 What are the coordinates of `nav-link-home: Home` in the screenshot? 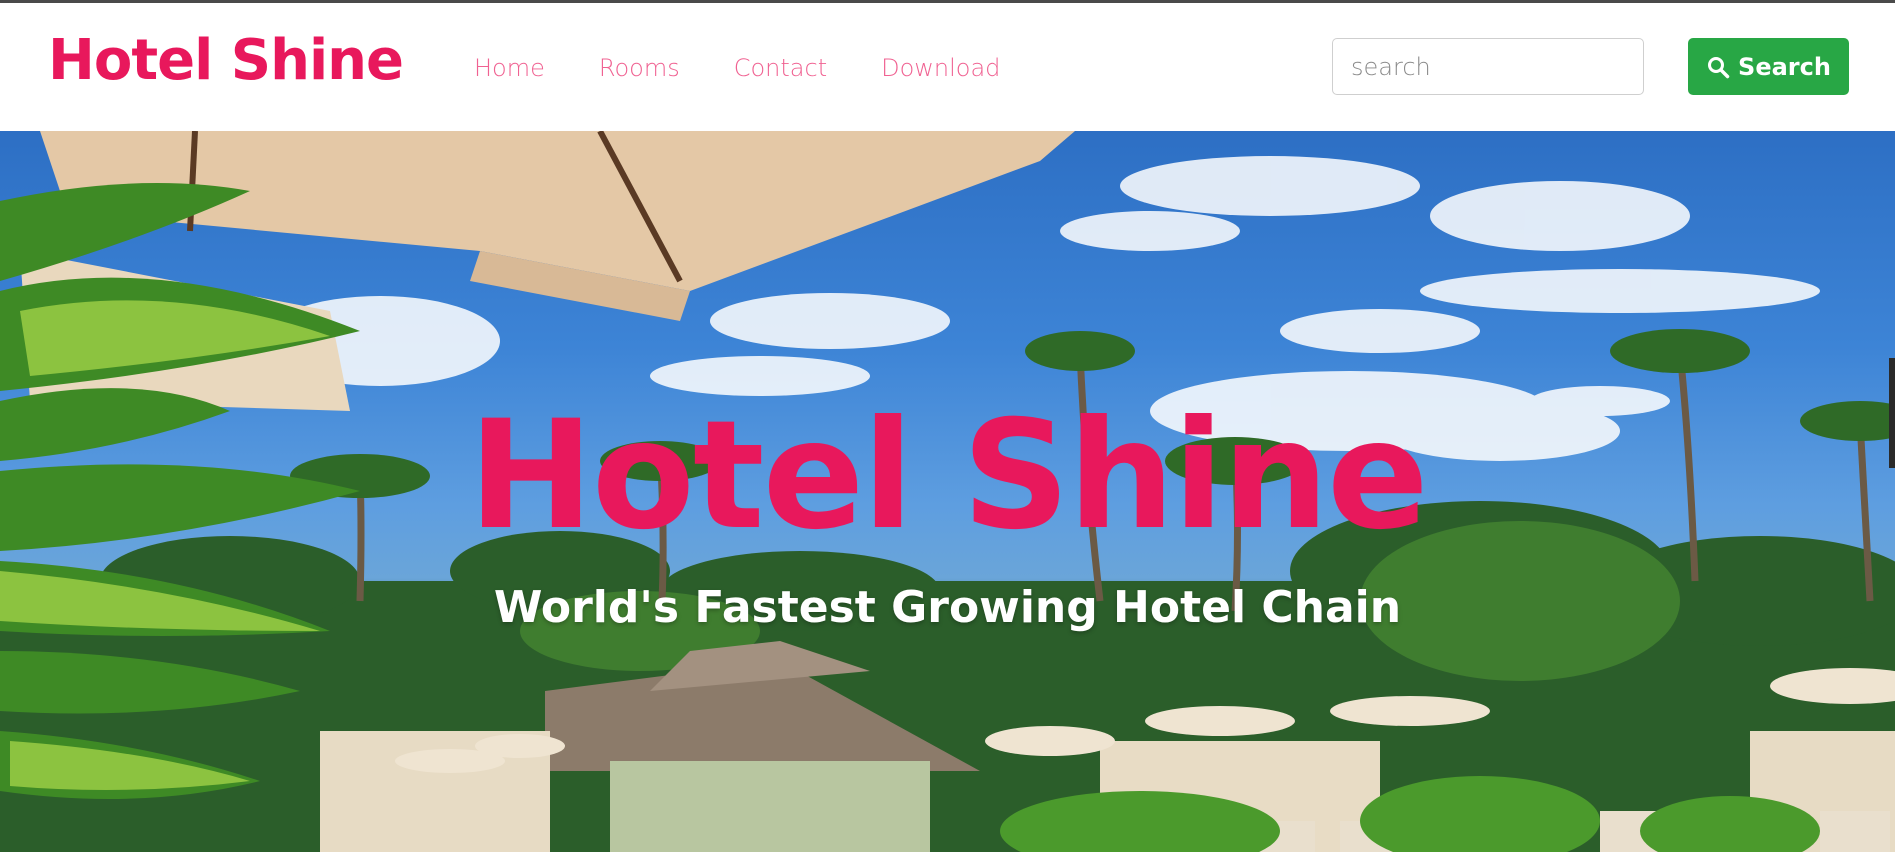 It's located at (509, 68).